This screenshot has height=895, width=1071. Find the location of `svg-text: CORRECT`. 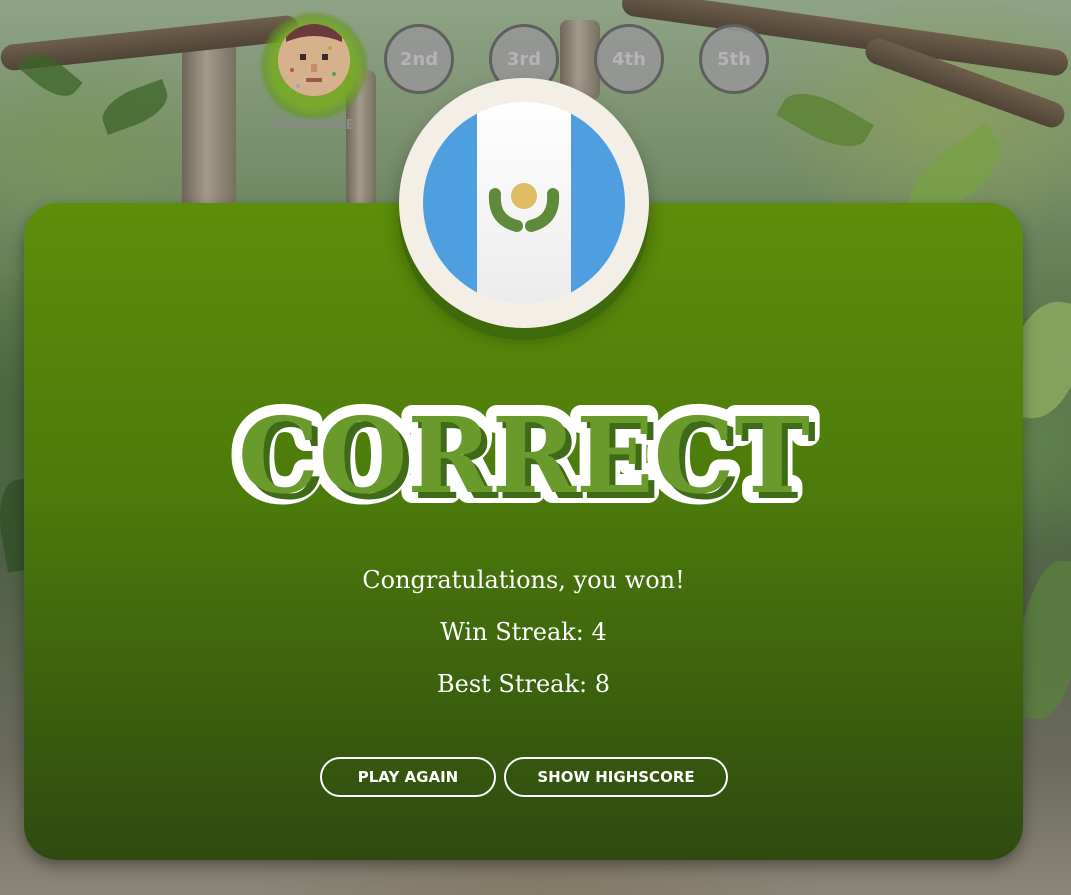

svg-text: CORRECT is located at coordinates (524, 452).